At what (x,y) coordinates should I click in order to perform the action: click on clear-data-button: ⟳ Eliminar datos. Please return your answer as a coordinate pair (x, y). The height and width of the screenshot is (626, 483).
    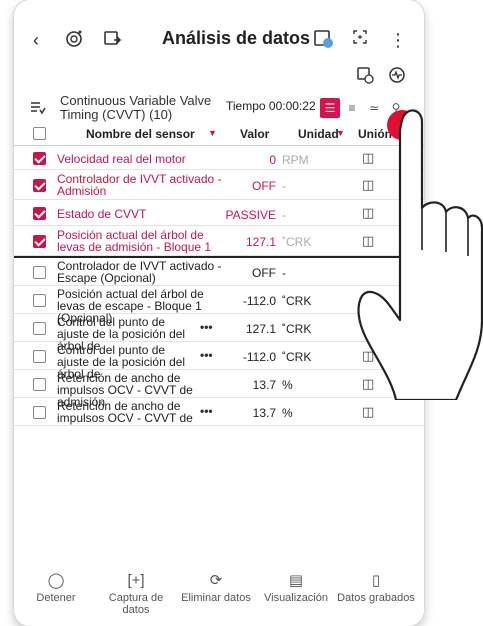
    Looking at the image, I should click on (216, 587).